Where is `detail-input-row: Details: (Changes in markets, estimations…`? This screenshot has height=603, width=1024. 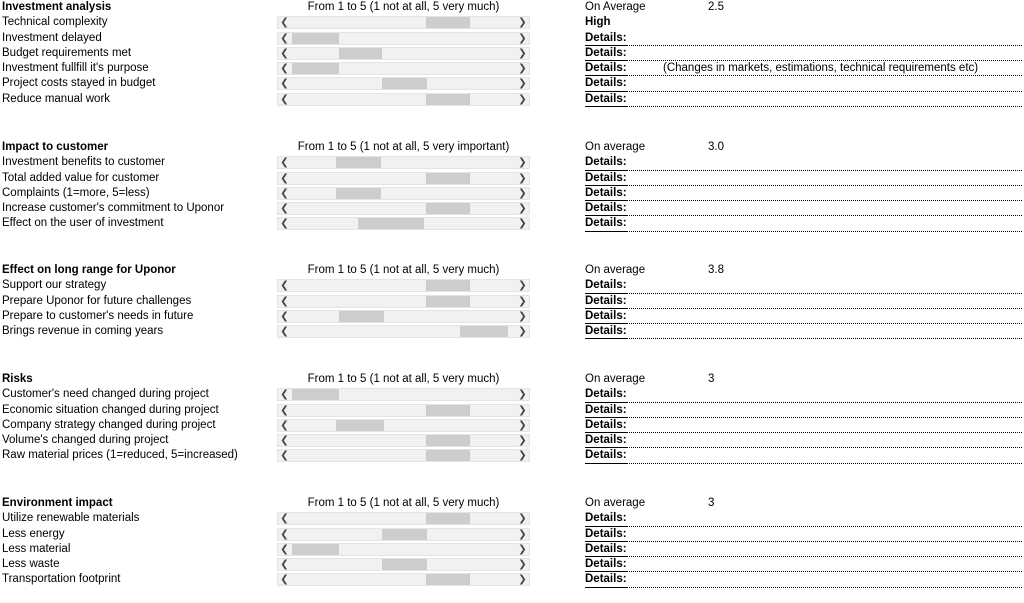 detail-input-row: Details: (Changes in markets, estimations… is located at coordinates (803, 69).